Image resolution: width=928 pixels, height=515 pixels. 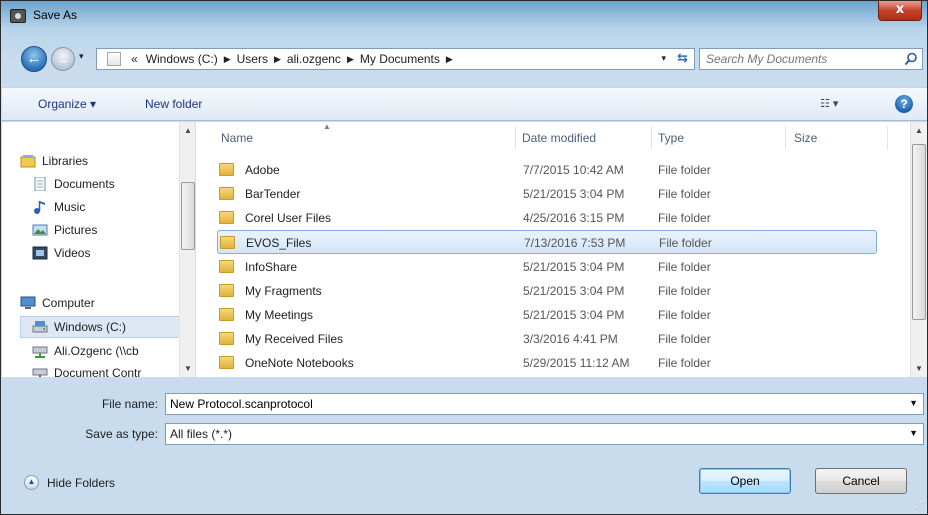 What do you see at coordinates (829, 103) in the screenshot?
I see `view-options-icon: ☷ ▾` at bounding box center [829, 103].